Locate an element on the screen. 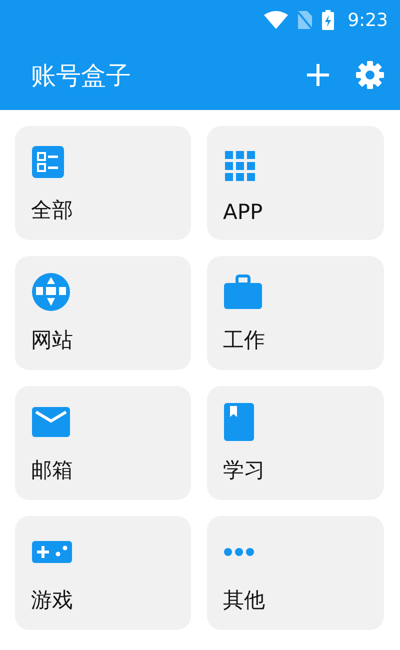  clock-time: 9:23 is located at coordinates (368, 20).